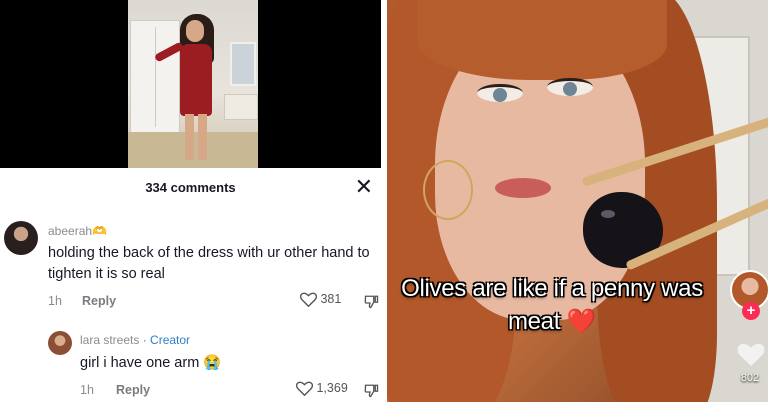 The image size is (768, 402). What do you see at coordinates (151, 363) in the screenshot?
I see `comment-text: girl i have one arm 😭` at bounding box center [151, 363].